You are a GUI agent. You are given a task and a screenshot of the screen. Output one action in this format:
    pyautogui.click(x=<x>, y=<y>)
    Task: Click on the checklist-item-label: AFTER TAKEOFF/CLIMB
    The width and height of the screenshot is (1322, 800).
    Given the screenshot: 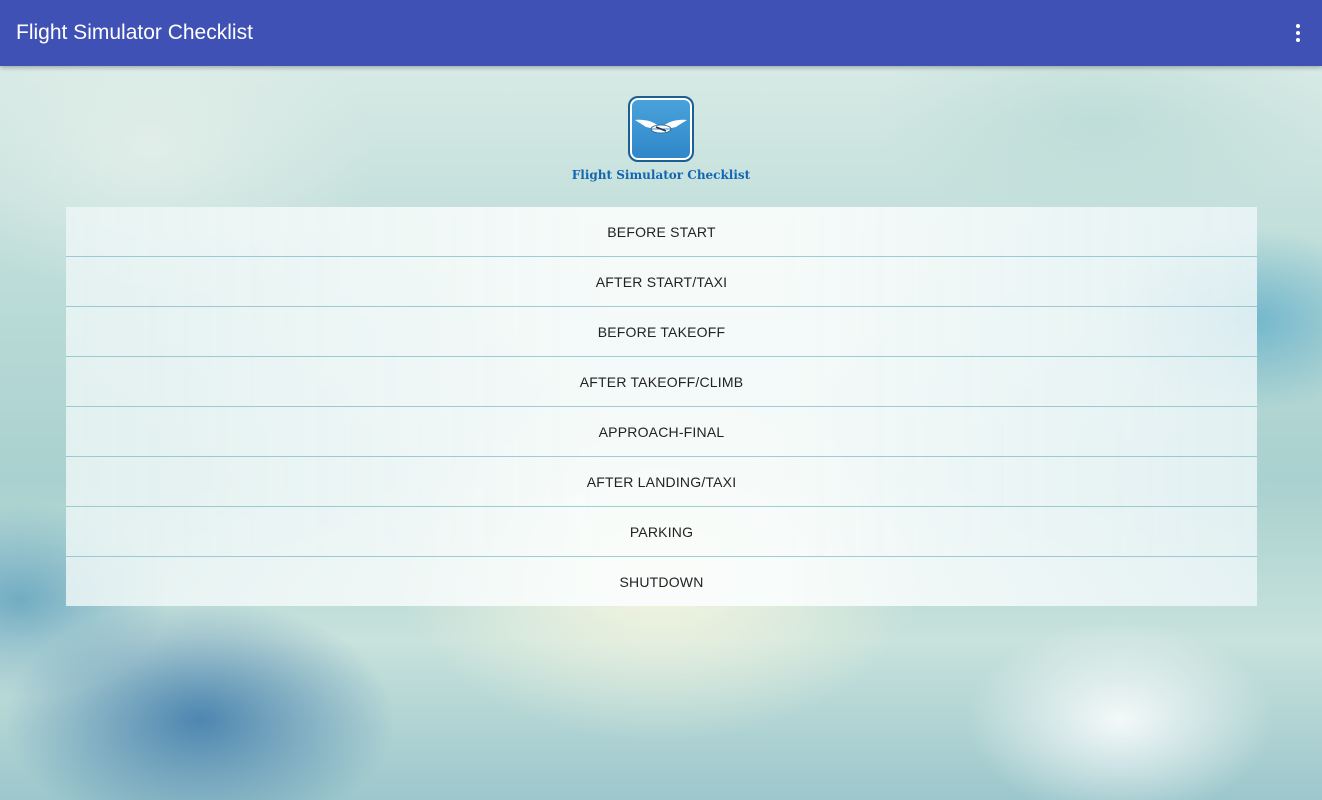 What is the action you would take?
    pyautogui.click(x=661, y=381)
    